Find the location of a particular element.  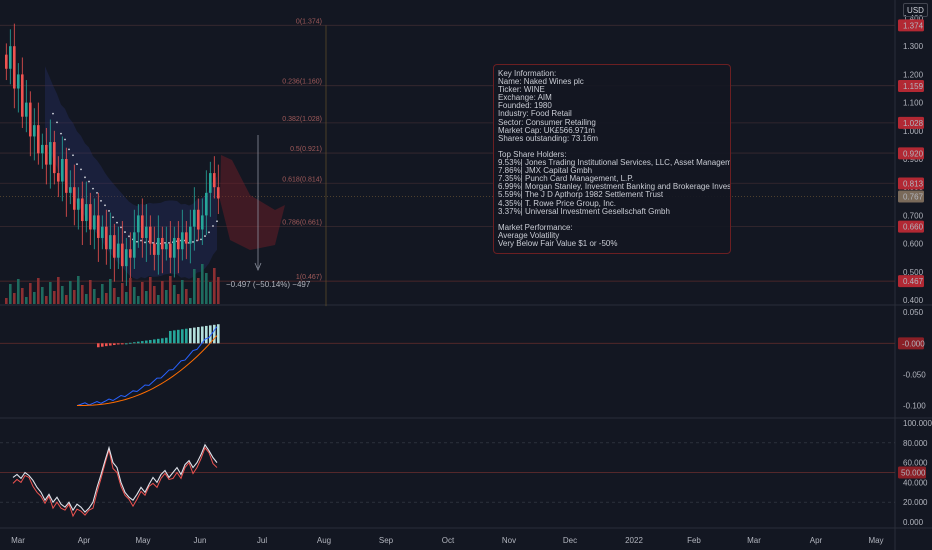

oscillator-axis-tick: 0.000 is located at coordinates (913, 522).